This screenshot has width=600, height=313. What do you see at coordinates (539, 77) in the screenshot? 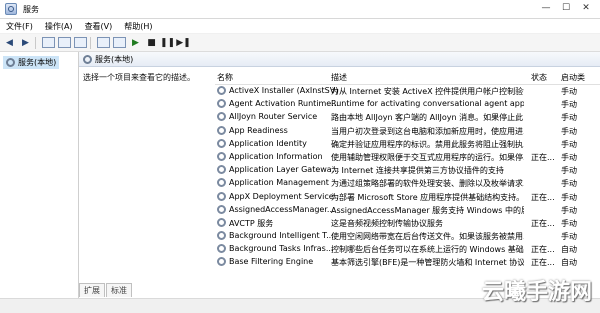
I see `column-header-status: 状态` at bounding box center [539, 77].